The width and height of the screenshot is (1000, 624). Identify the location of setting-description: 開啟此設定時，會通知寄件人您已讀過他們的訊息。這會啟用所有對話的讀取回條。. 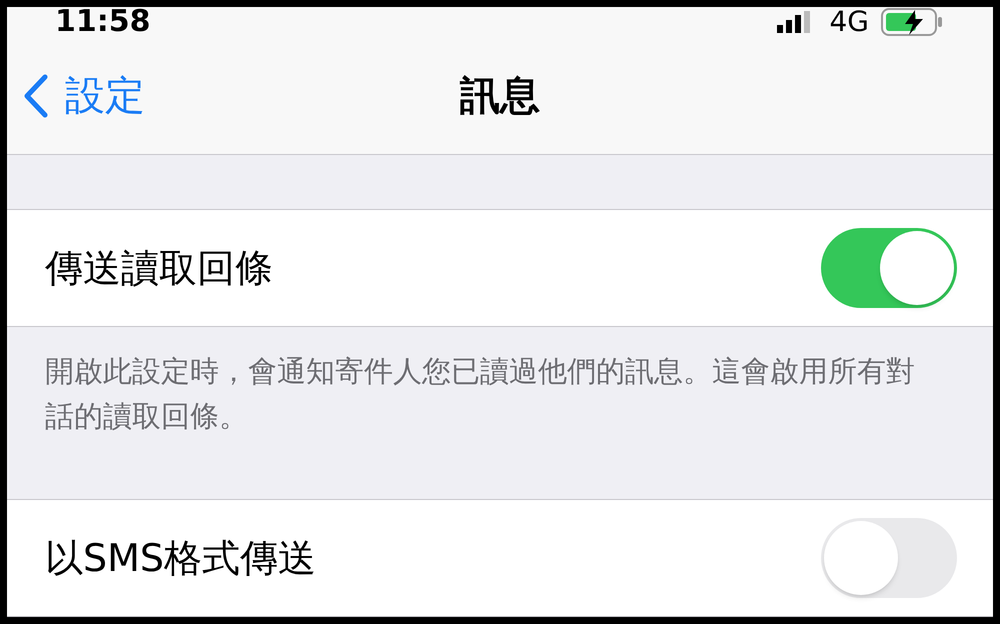
(480, 394).